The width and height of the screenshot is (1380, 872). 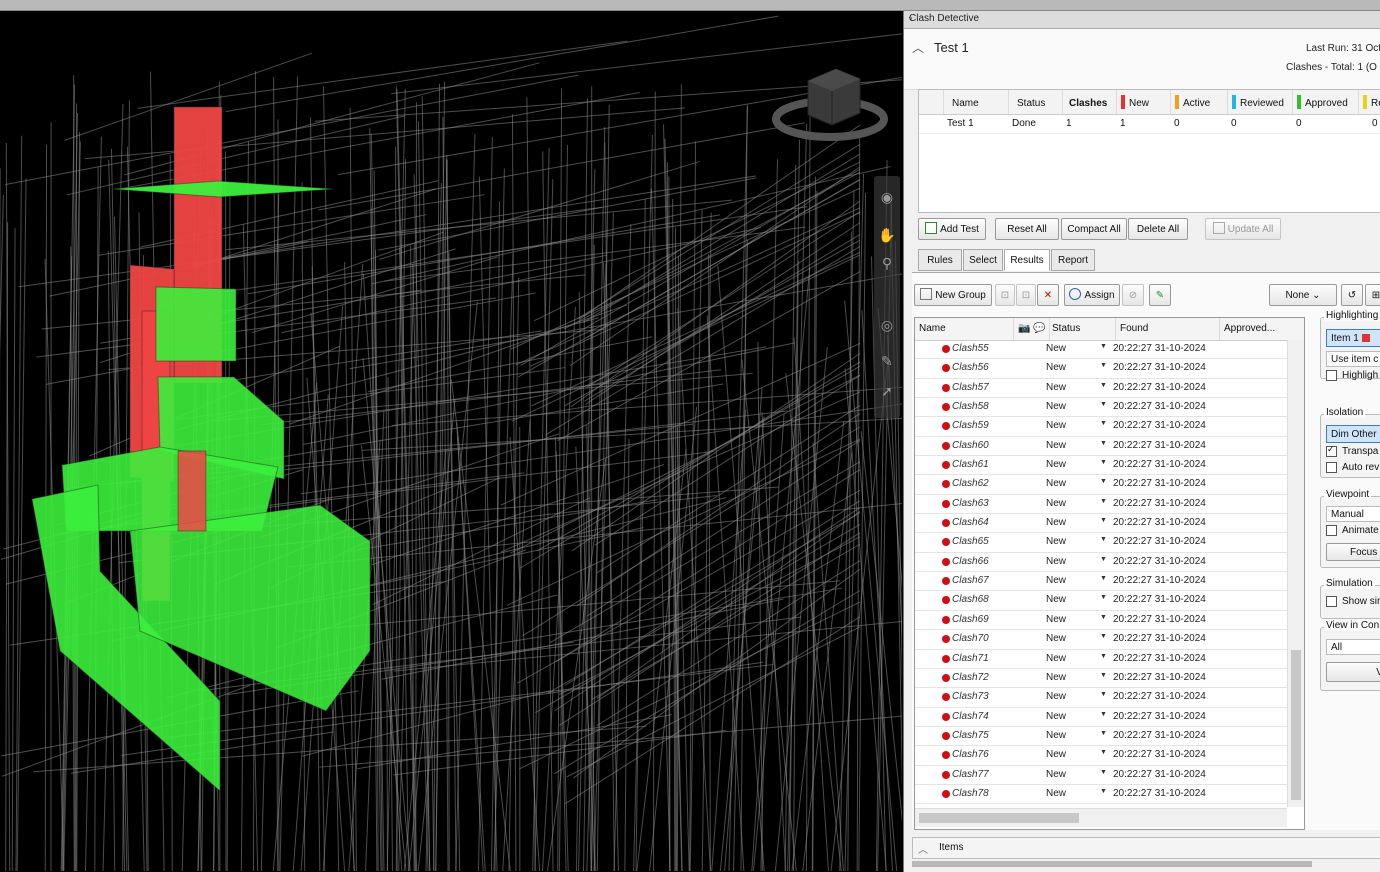 I want to click on clash-row: Clash57 New ▼ 20:22:27 31-10-2024, so click(x=1101, y=389).